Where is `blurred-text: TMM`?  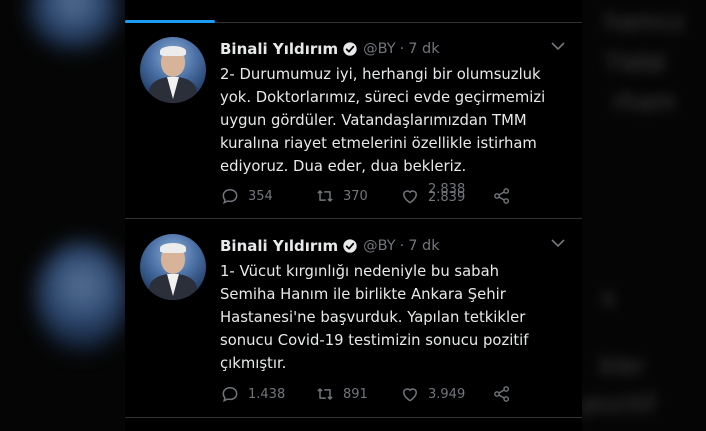
blurred-text: TMM is located at coordinates (634, 63).